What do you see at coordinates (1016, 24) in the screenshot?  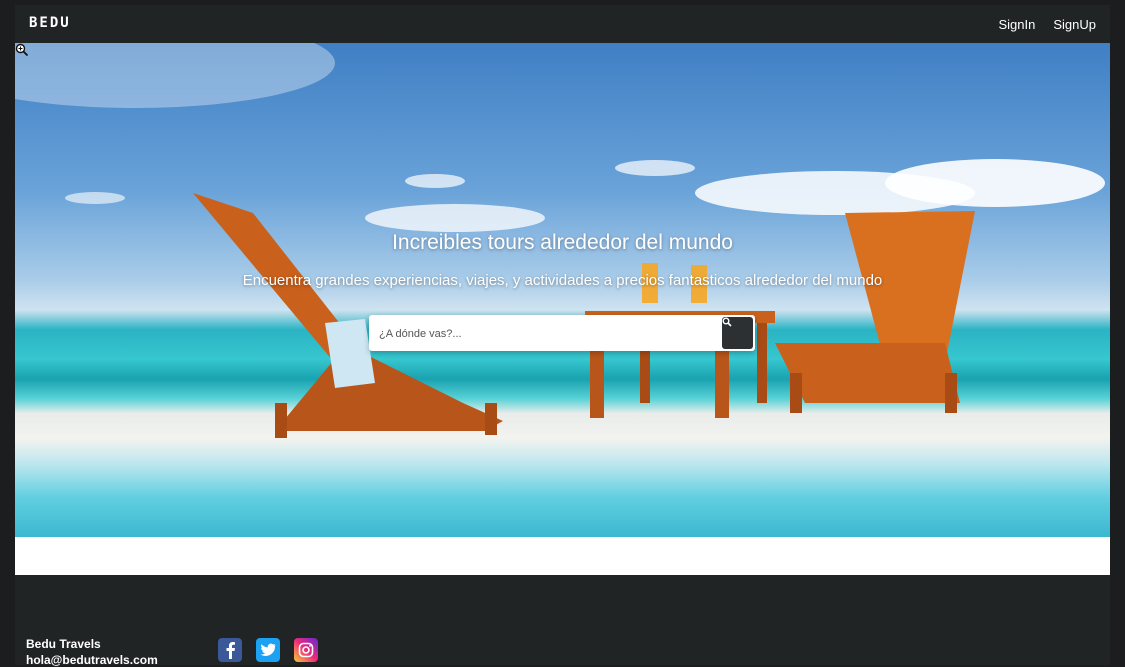 I see `signin-link: SignIn` at bounding box center [1016, 24].